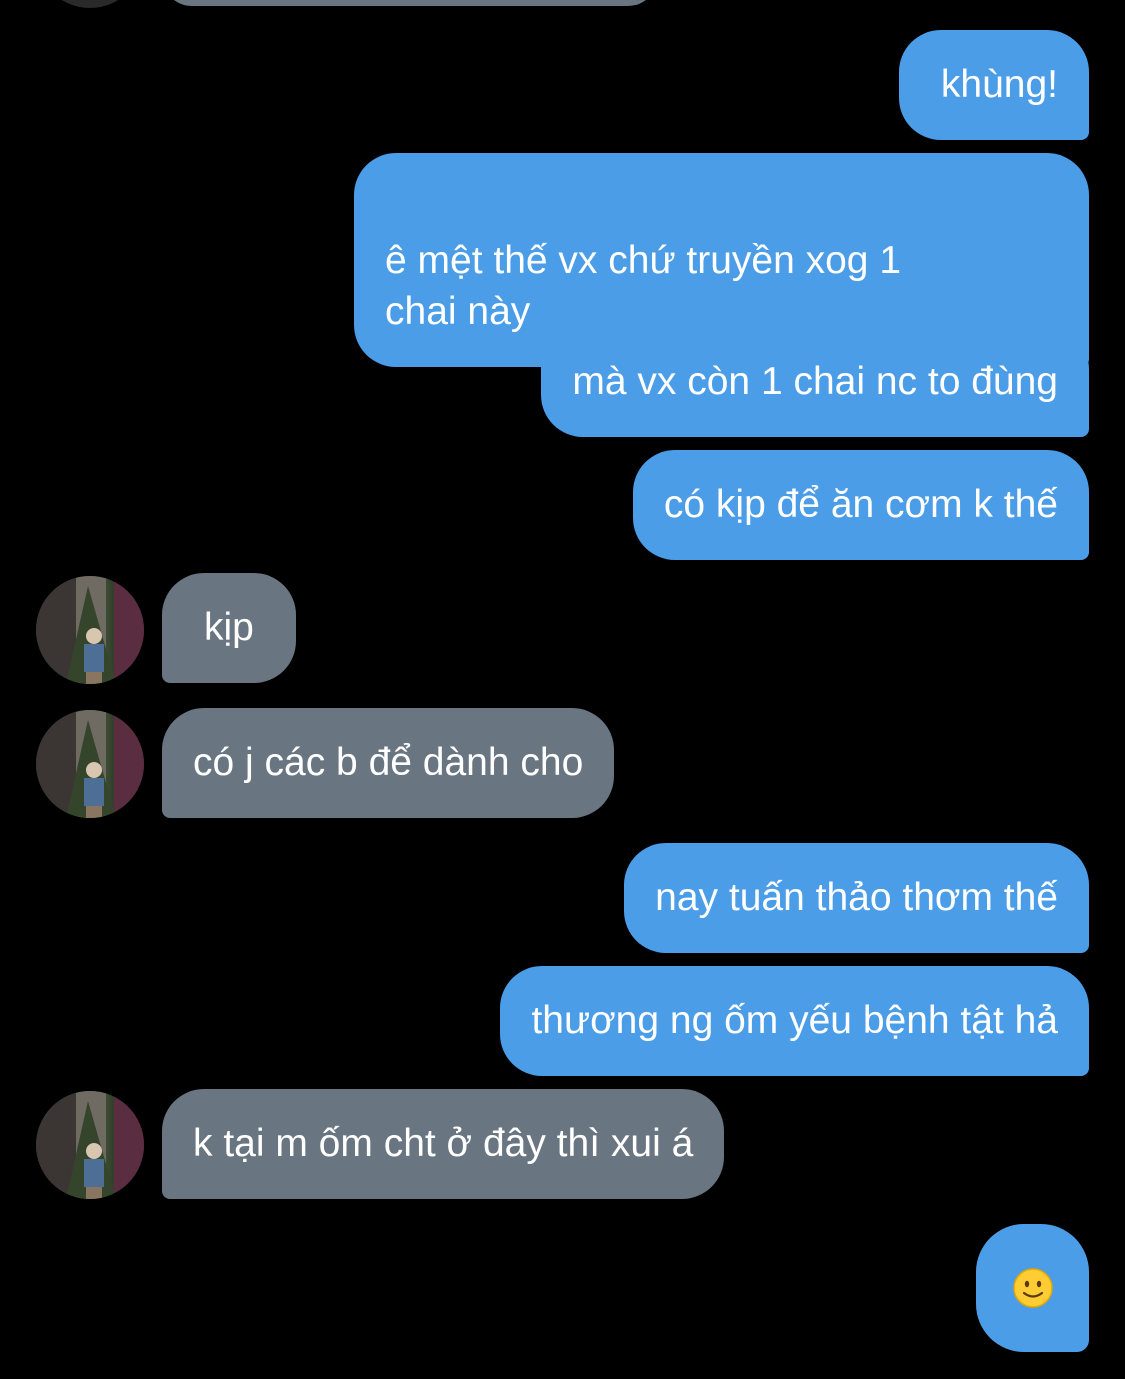  I want to click on slightly-smiling-face-icon, so click(1032, 1288).